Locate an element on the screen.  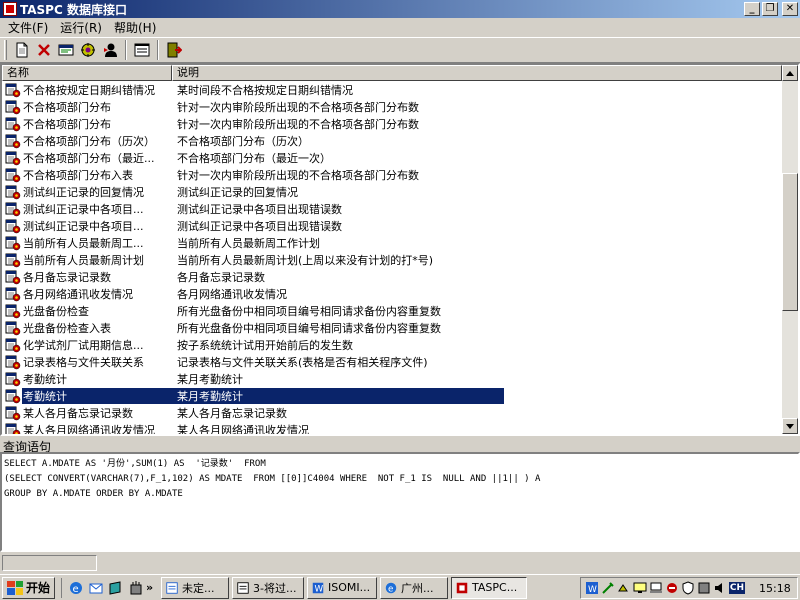
quicklaunch-app is located at coordinates (136, 588).